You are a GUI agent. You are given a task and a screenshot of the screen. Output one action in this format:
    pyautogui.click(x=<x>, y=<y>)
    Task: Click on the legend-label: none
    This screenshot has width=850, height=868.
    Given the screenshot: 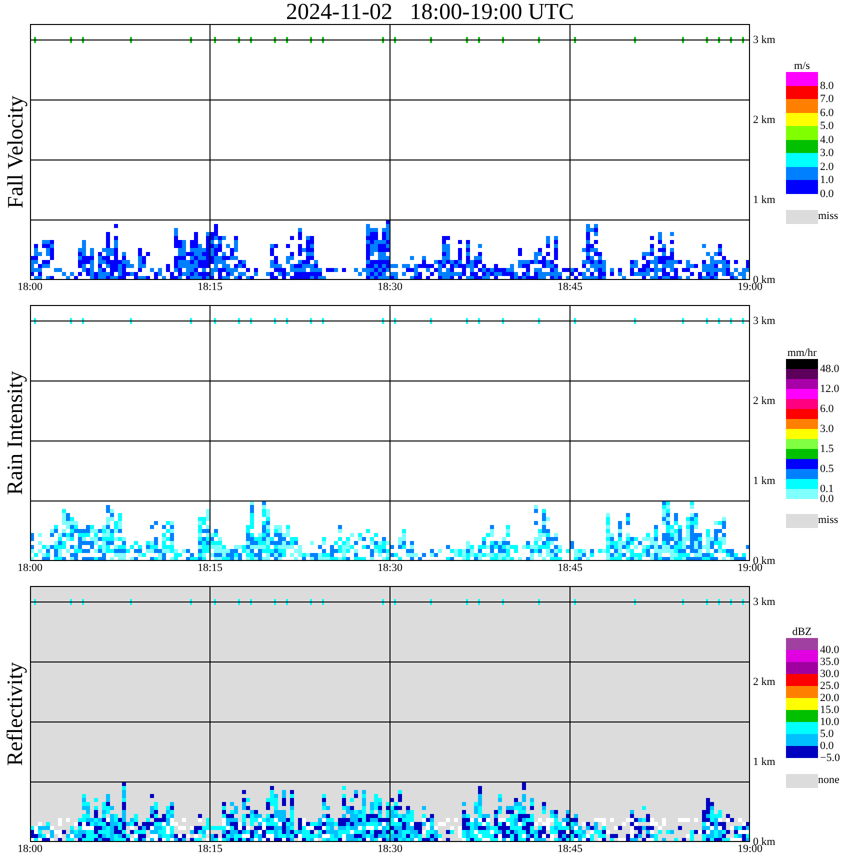 What is the action you would take?
    pyautogui.click(x=829, y=780)
    